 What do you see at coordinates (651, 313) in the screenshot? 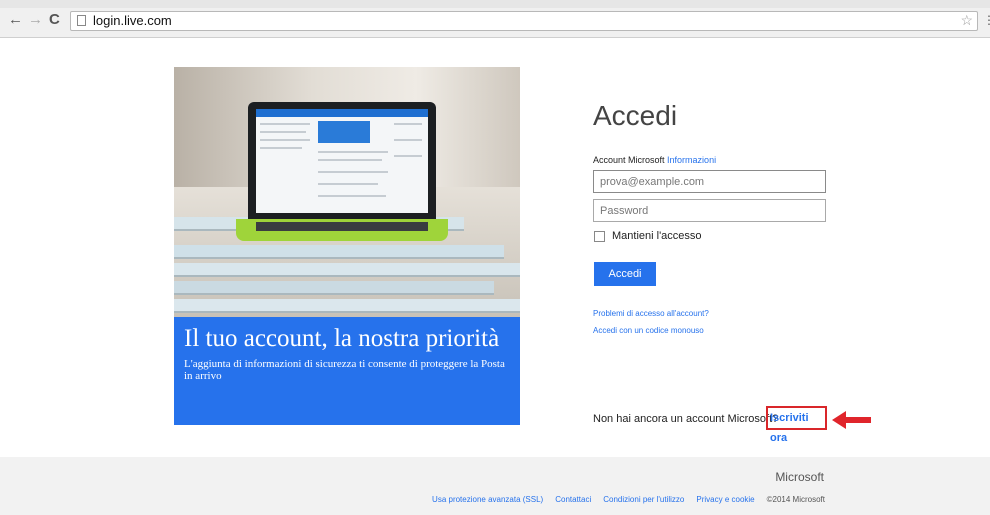
I see `trouble-signing-in-link: Problemi di accesso all'account?` at bounding box center [651, 313].